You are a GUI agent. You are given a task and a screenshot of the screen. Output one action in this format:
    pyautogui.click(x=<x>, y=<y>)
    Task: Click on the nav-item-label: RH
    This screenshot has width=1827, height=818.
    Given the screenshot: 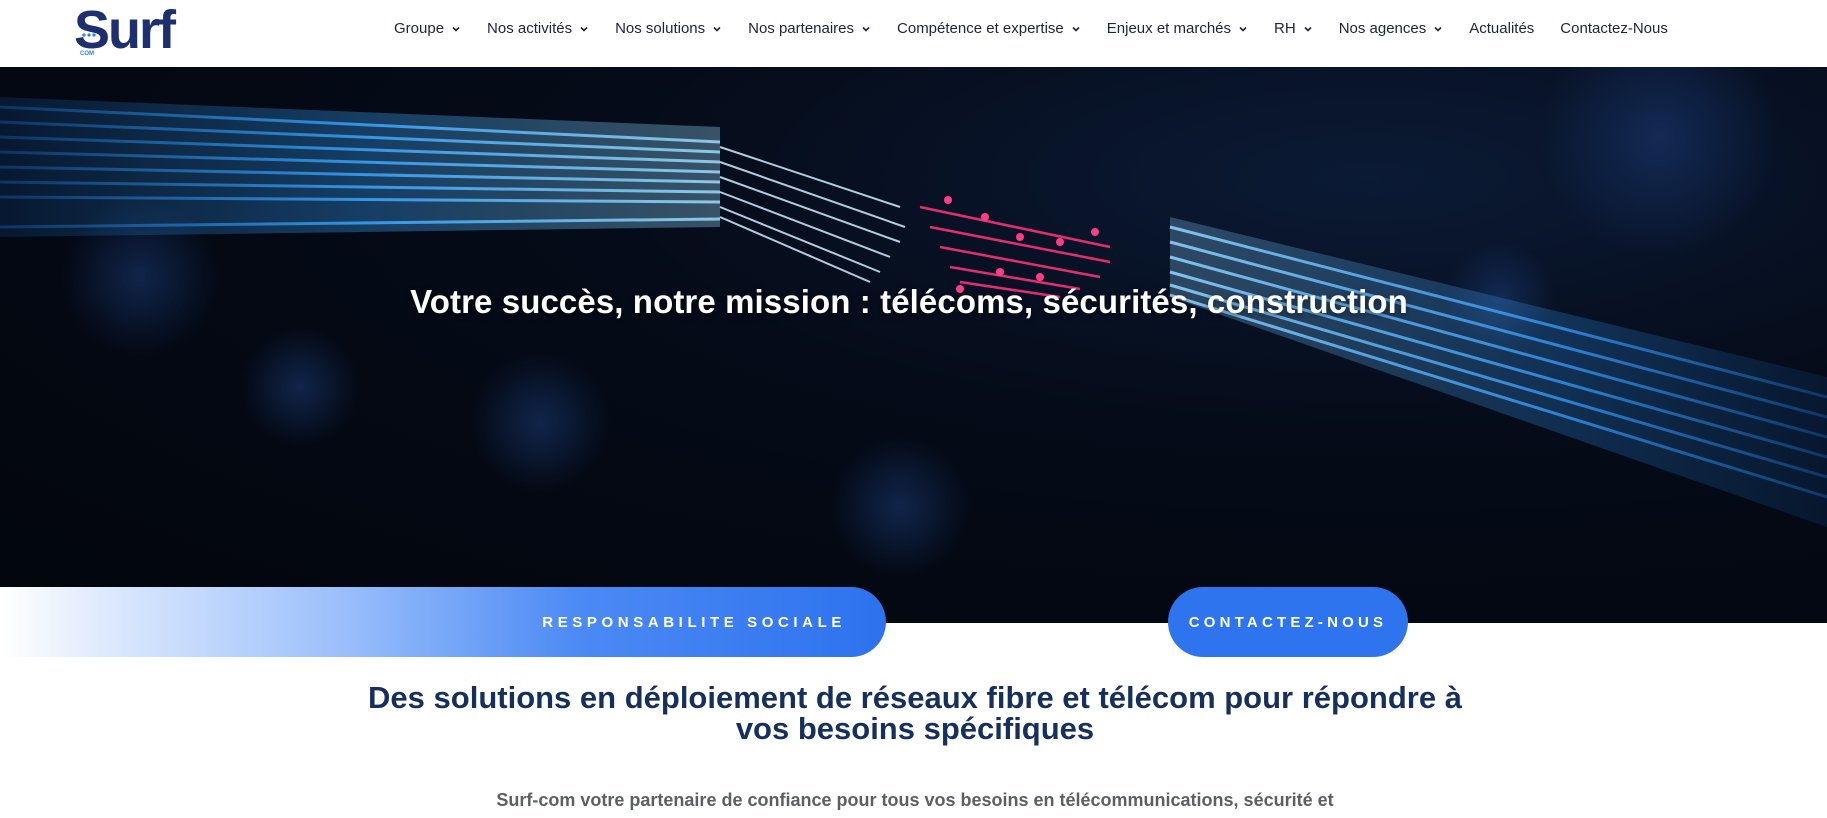 What is the action you would take?
    pyautogui.click(x=1285, y=28)
    